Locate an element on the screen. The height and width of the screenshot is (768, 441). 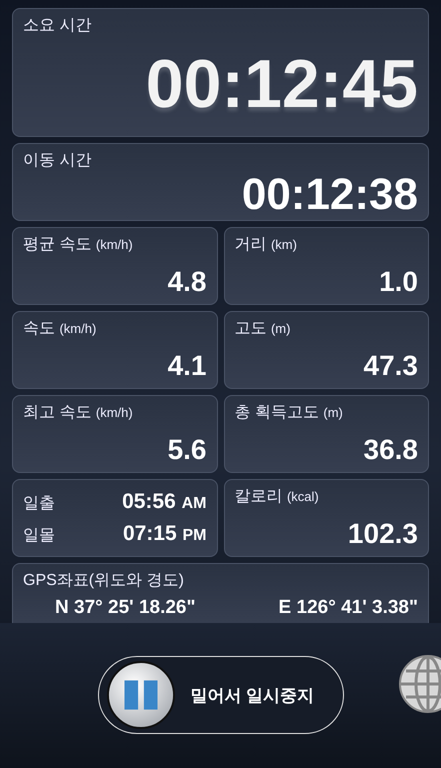
longitude-value: E 126° 41' 3.38" is located at coordinates (348, 608).